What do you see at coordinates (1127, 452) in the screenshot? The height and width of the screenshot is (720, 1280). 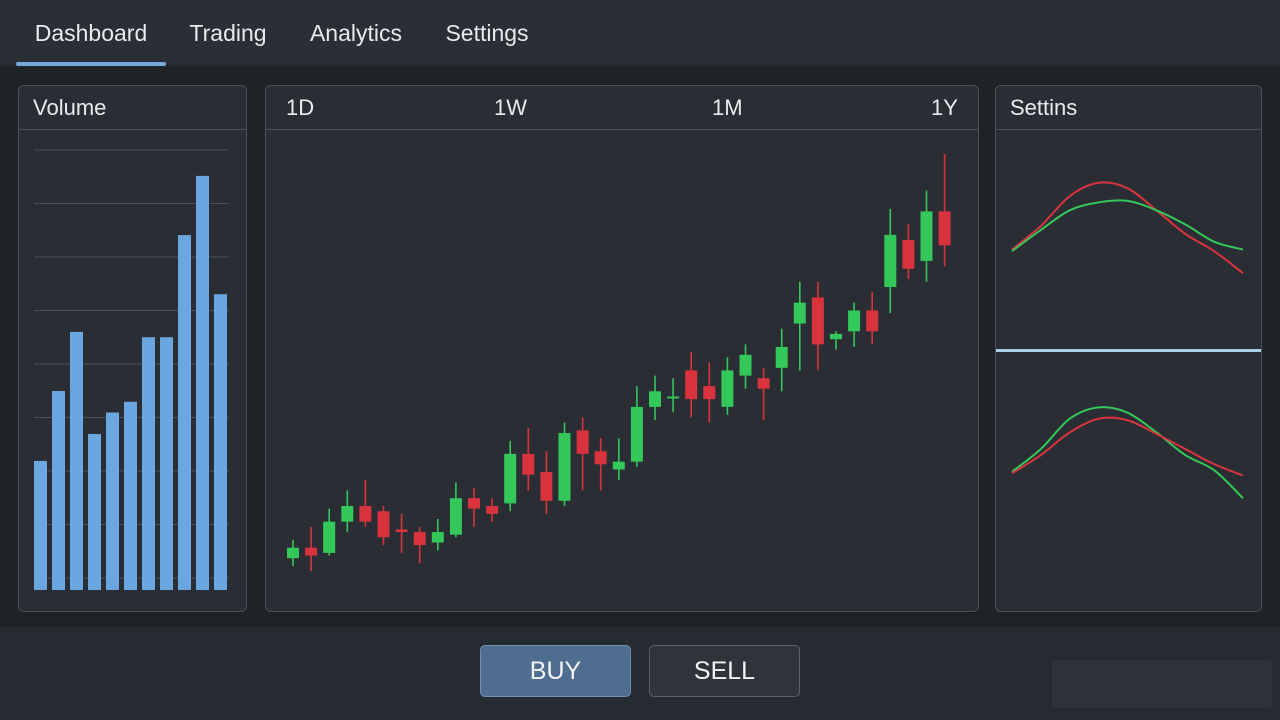 I see `curve-chart-bottom` at bounding box center [1127, 452].